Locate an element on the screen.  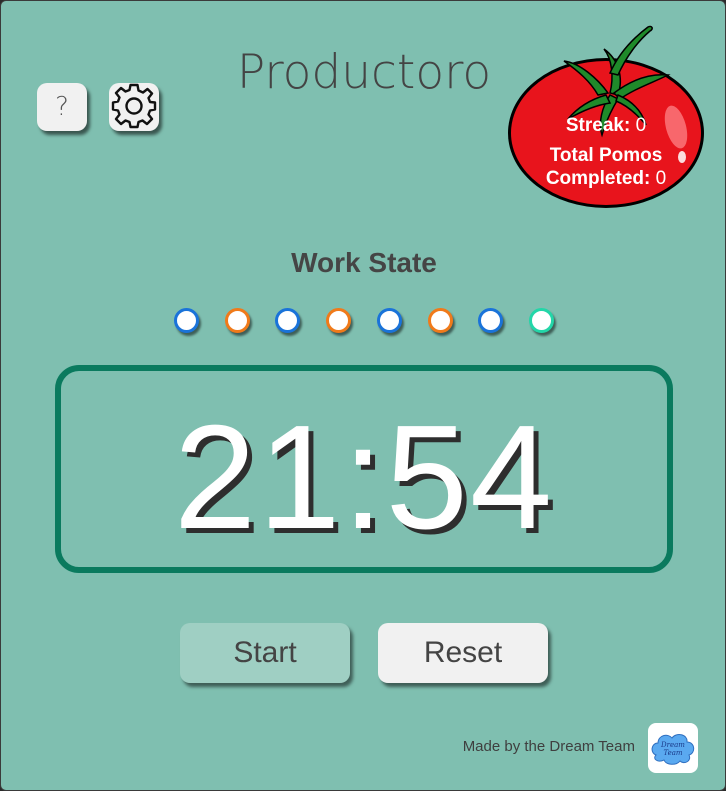
logo-text-2: Team is located at coordinates (672, 753).